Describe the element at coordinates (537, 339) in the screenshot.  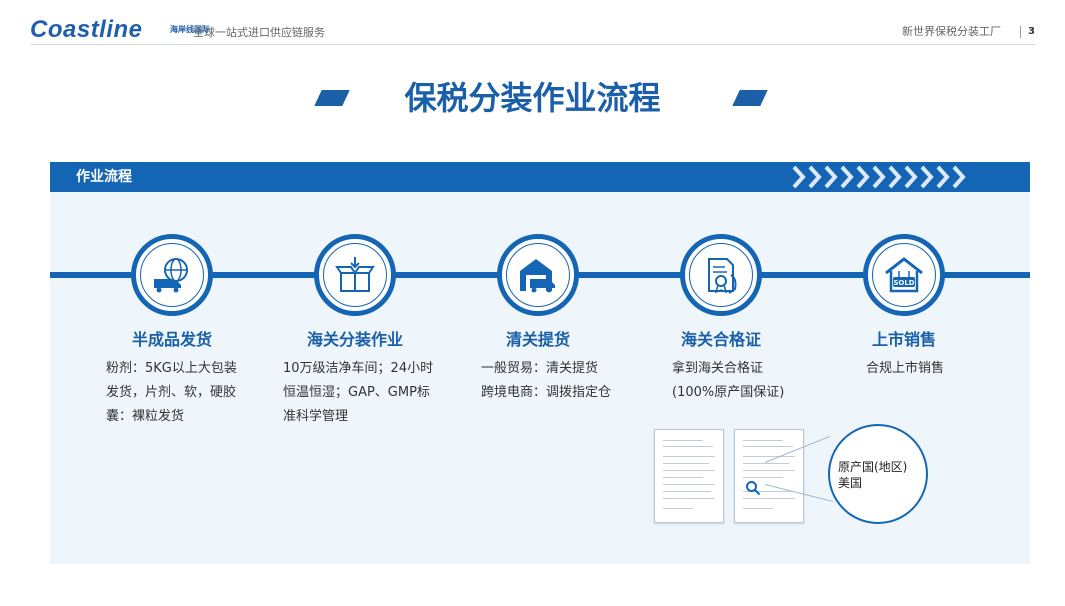
I see `step-title-3: 清关提货` at that location.